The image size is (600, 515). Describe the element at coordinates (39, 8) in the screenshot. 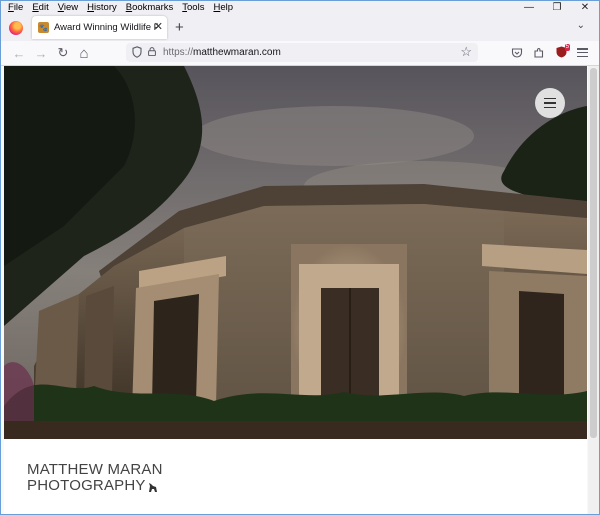

I see `menu-edit: Edit` at that location.